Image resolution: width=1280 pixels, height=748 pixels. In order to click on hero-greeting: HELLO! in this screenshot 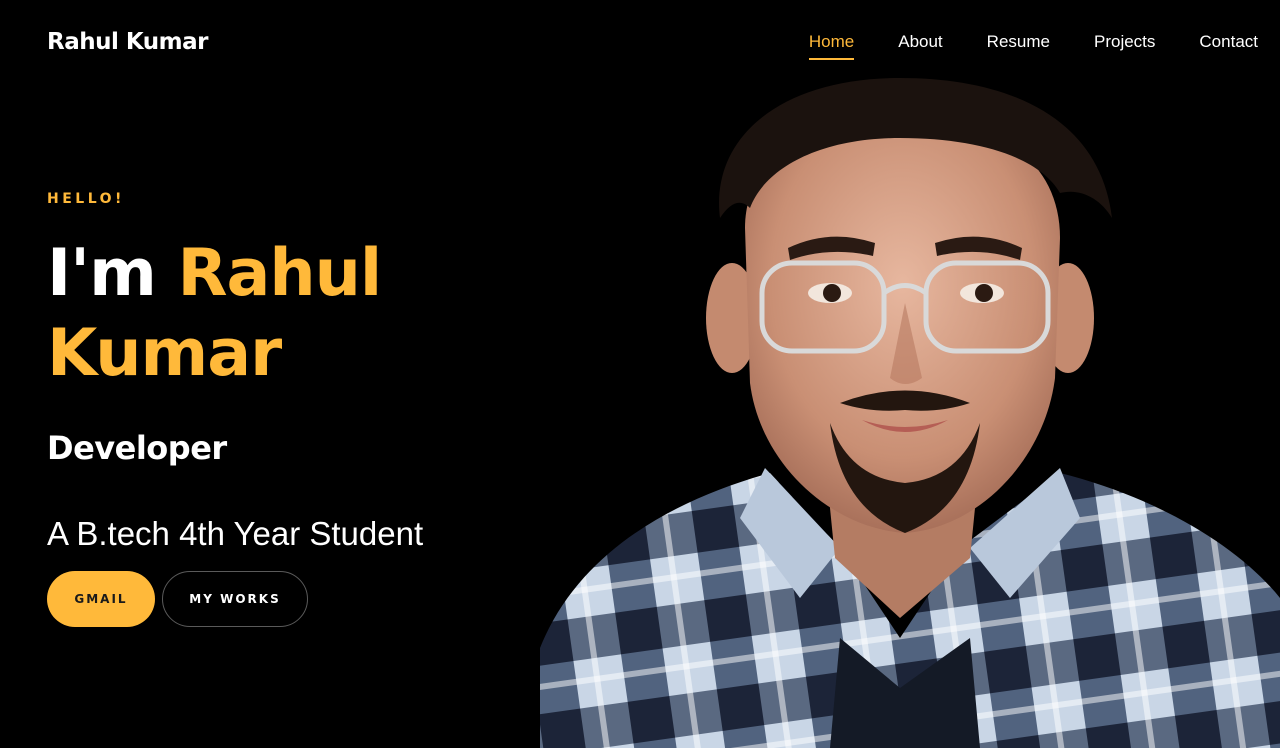, I will do `click(86, 199)`.